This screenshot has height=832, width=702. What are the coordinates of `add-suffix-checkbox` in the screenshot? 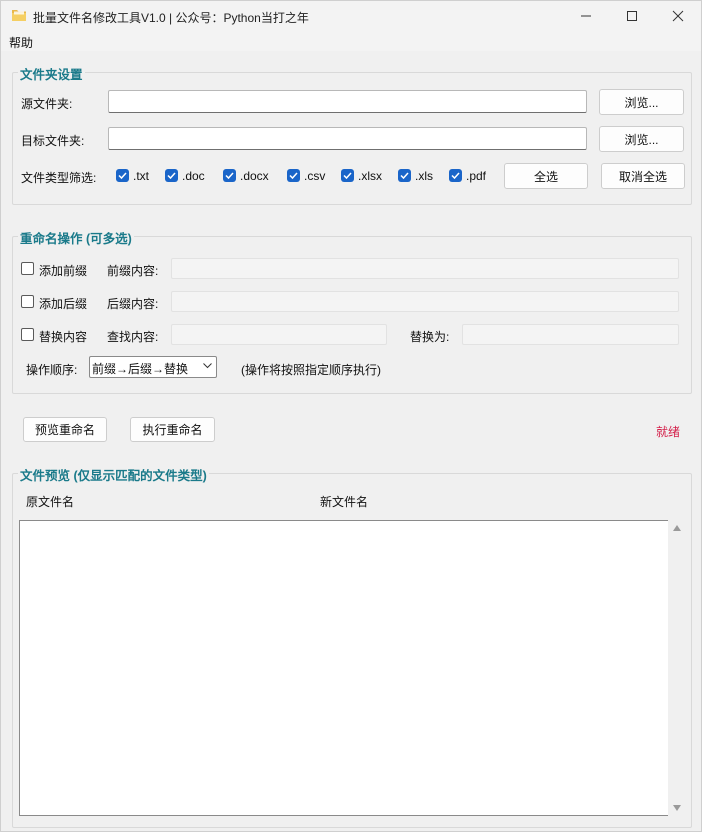 It's located at (27, 301).